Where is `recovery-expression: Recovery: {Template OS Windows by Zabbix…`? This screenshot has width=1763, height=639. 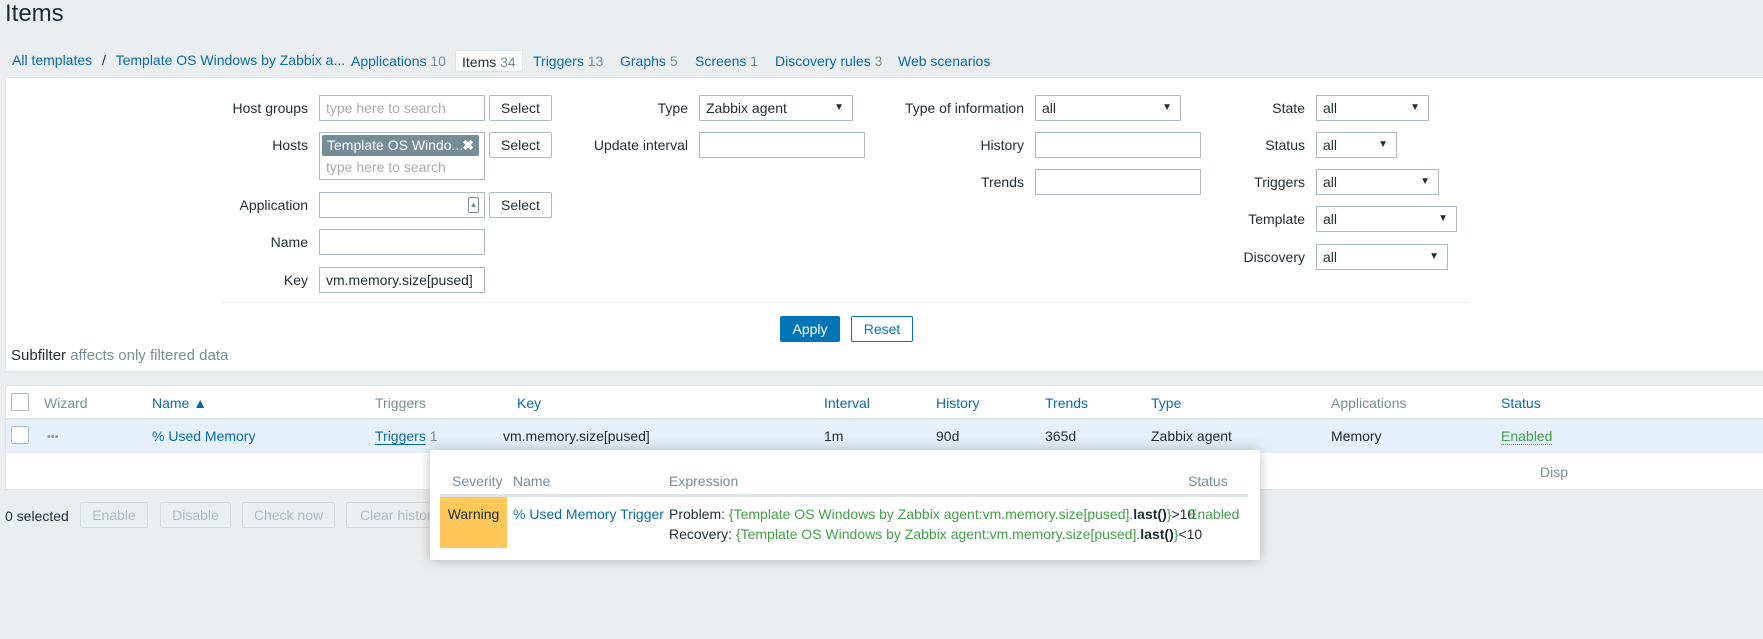
recovery-expression: Recovery: {Template OS Windows by Zabbix… is located at coordinates (935, 534).